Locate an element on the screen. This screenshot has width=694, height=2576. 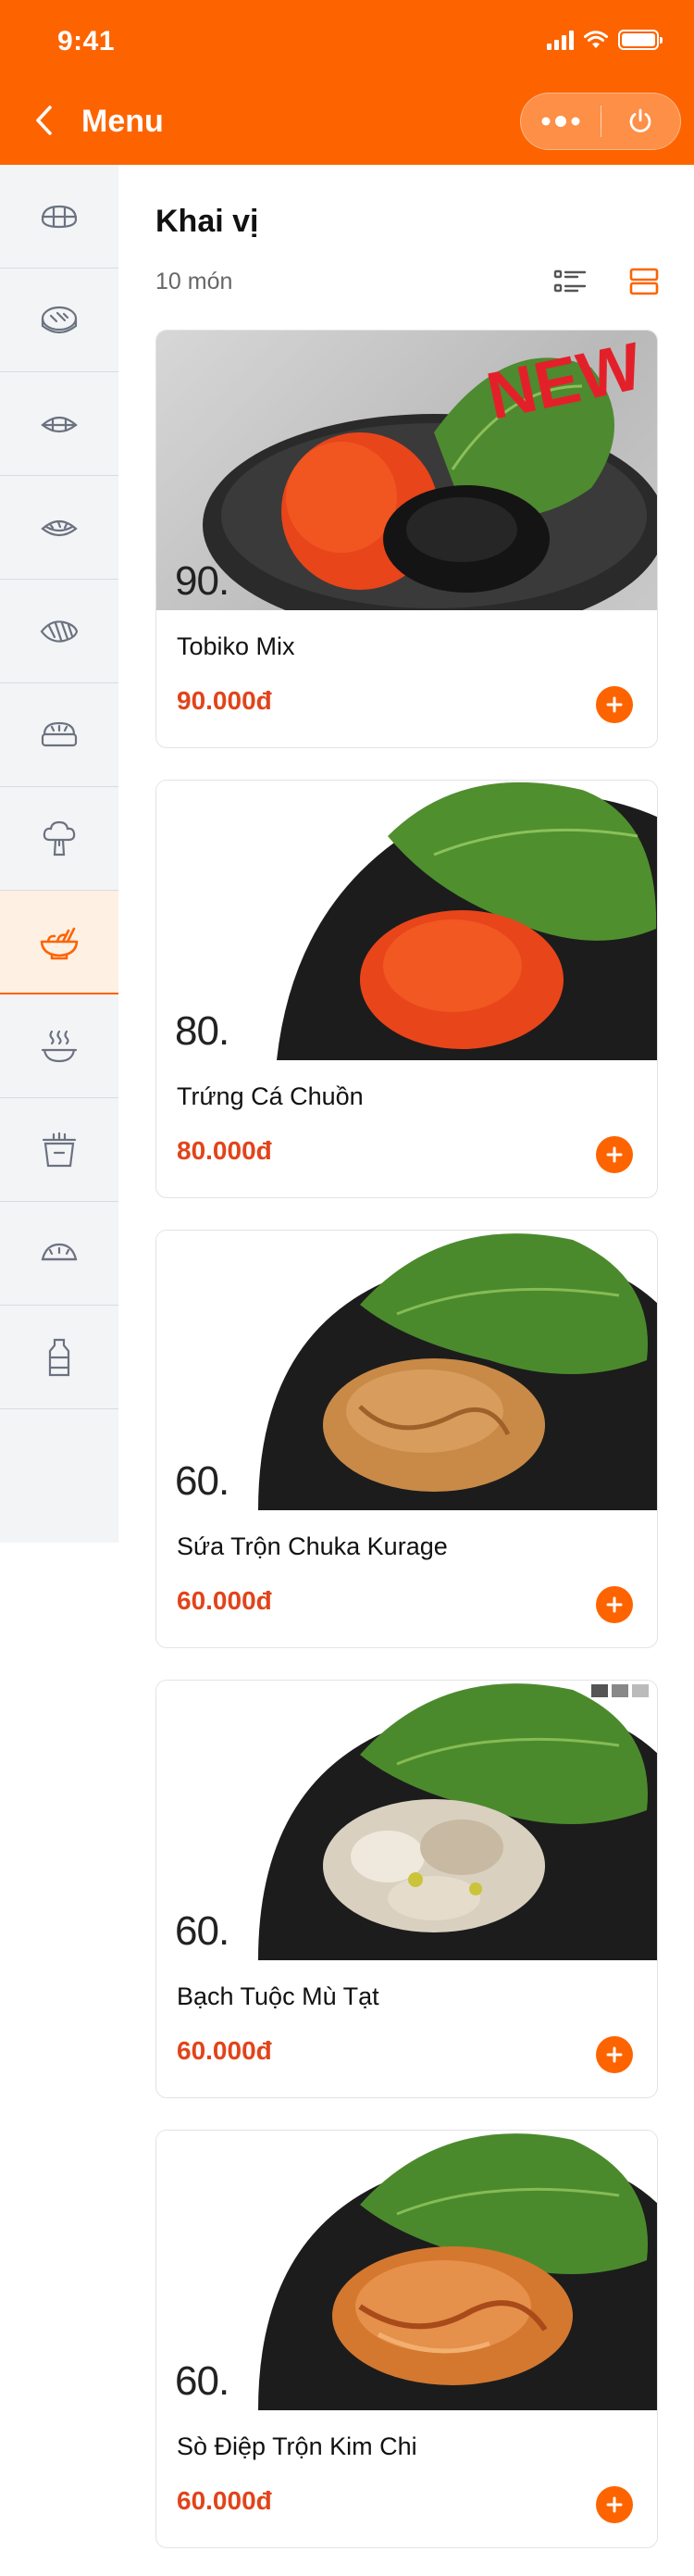
bento-icon is located at coordinates (59, 733).